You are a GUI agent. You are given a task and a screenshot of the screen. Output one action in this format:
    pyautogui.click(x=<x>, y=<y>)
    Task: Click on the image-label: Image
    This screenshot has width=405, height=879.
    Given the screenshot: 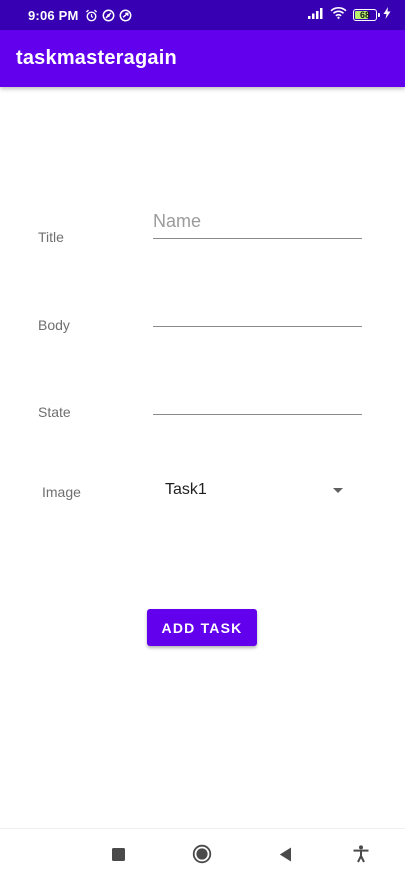 What is the action you would take?
    pyautogui.click(x=61, y=492)
    